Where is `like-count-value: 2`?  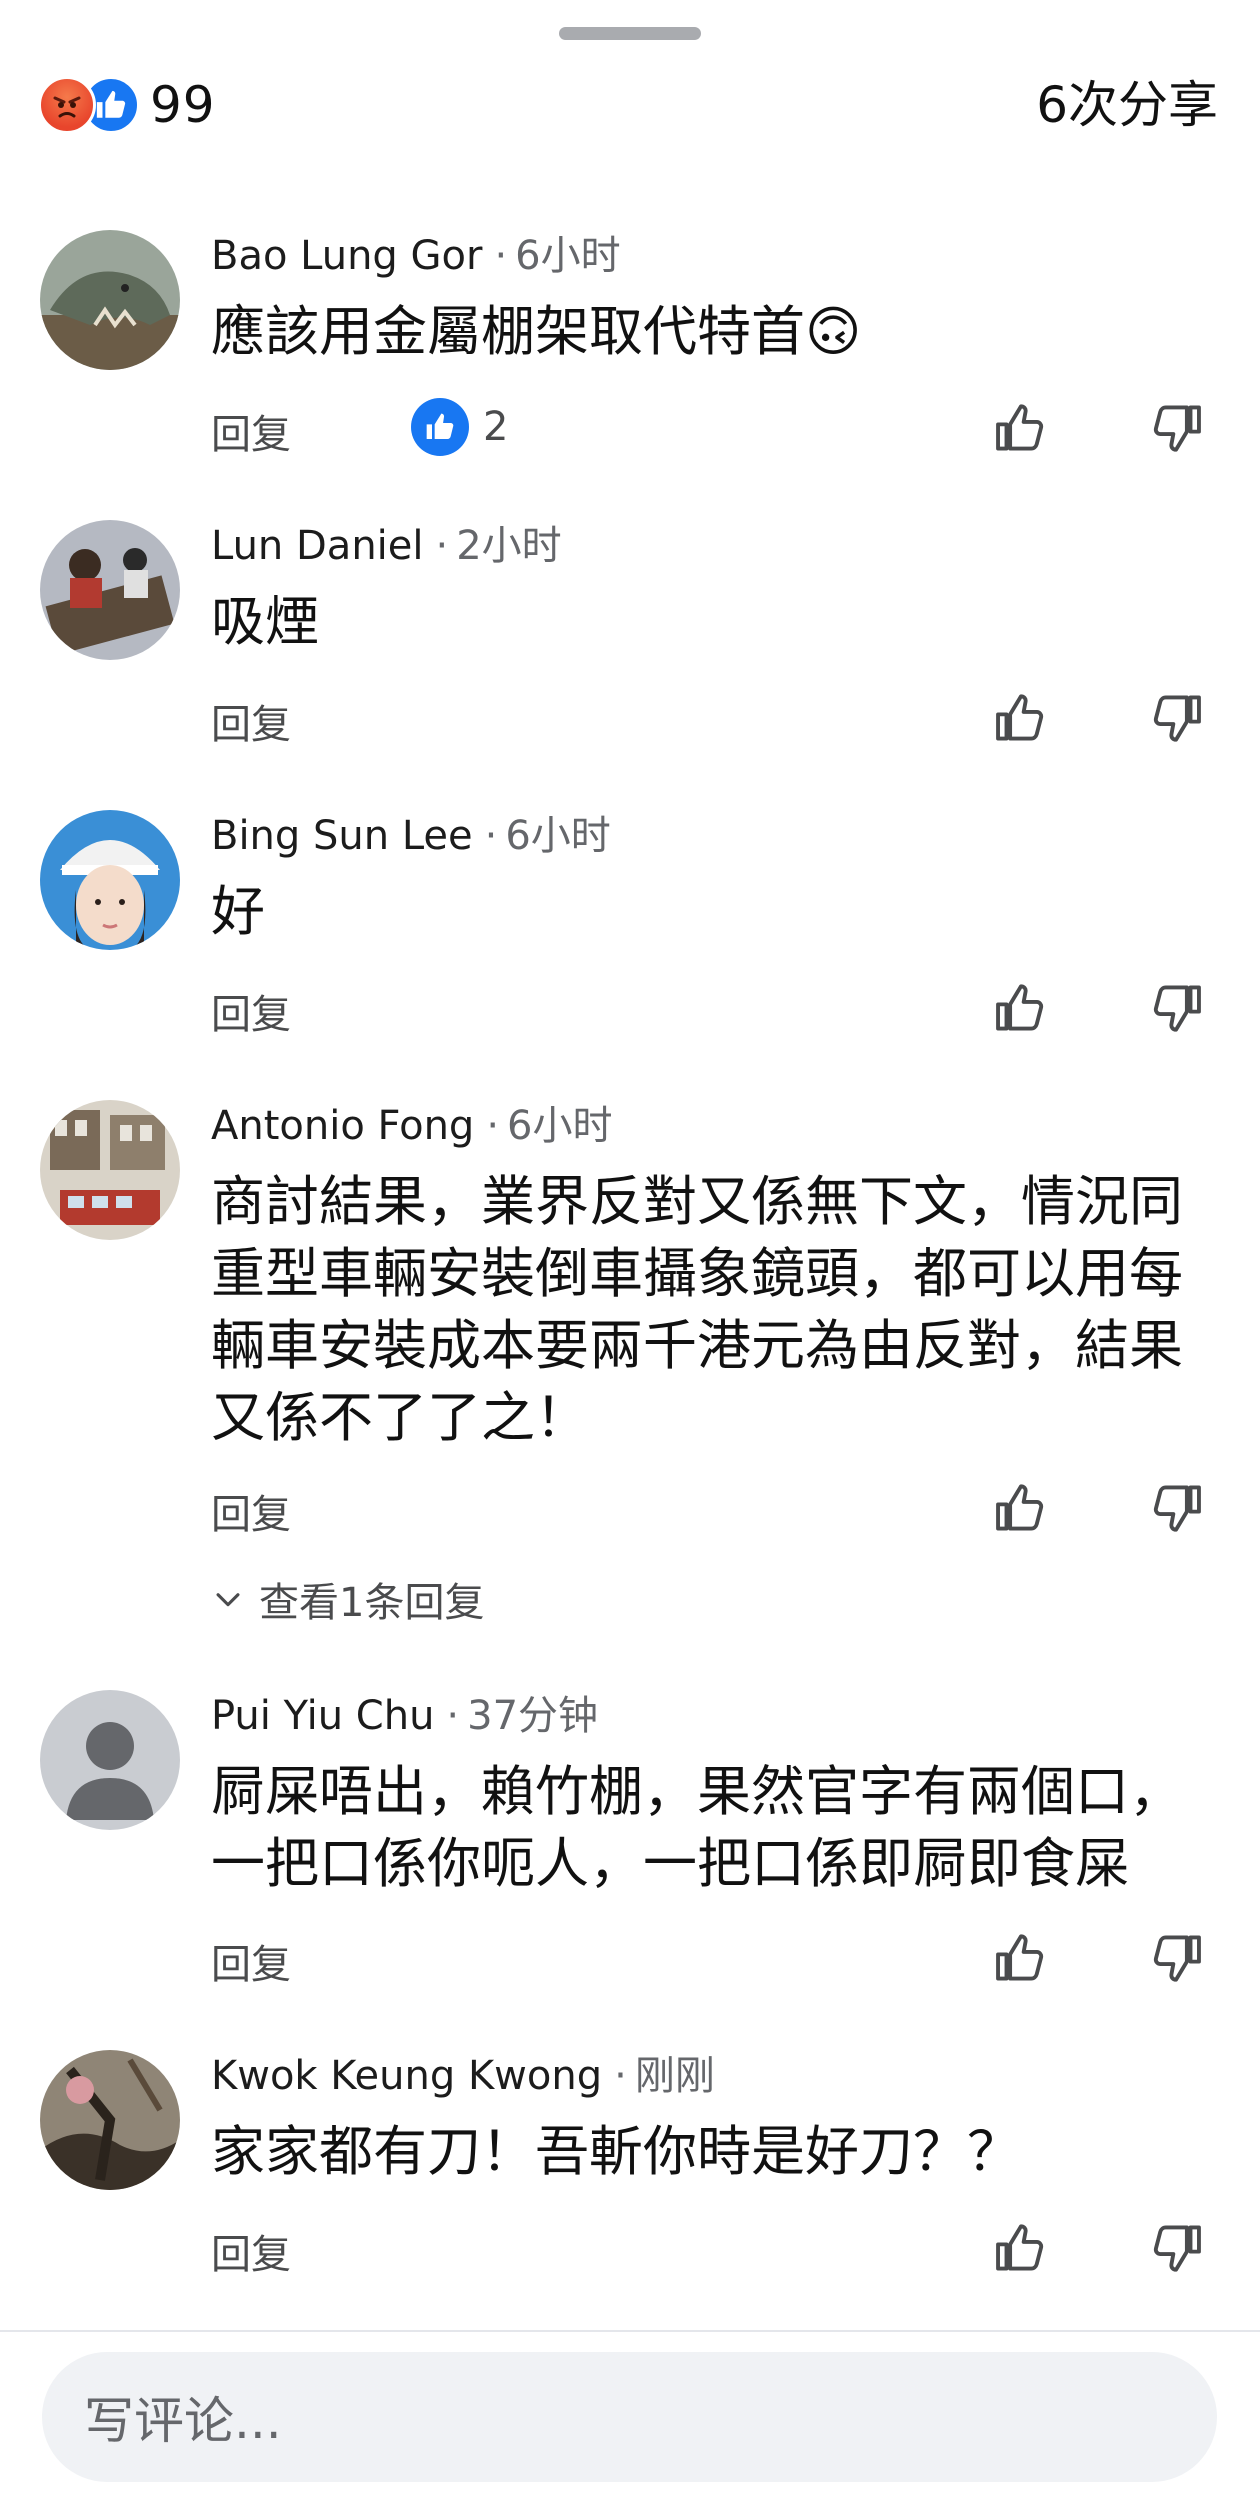
like-count-value: 2 is located at coordinates (496, 427).